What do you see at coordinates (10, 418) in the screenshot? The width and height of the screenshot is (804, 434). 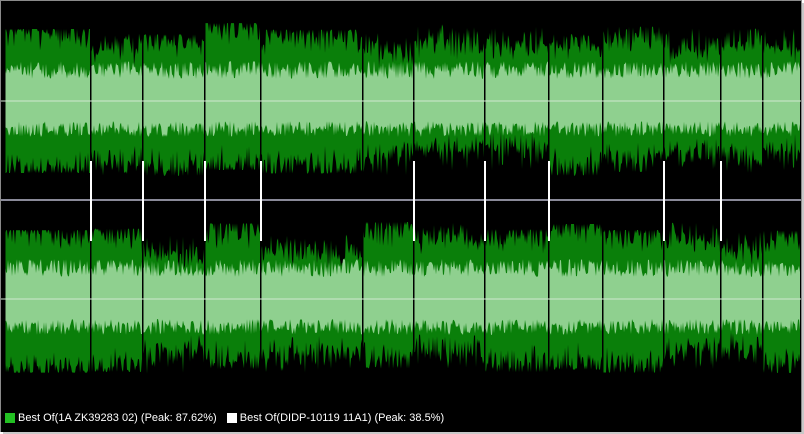 I see `green-square-icon` at bounding box center [10, 418].